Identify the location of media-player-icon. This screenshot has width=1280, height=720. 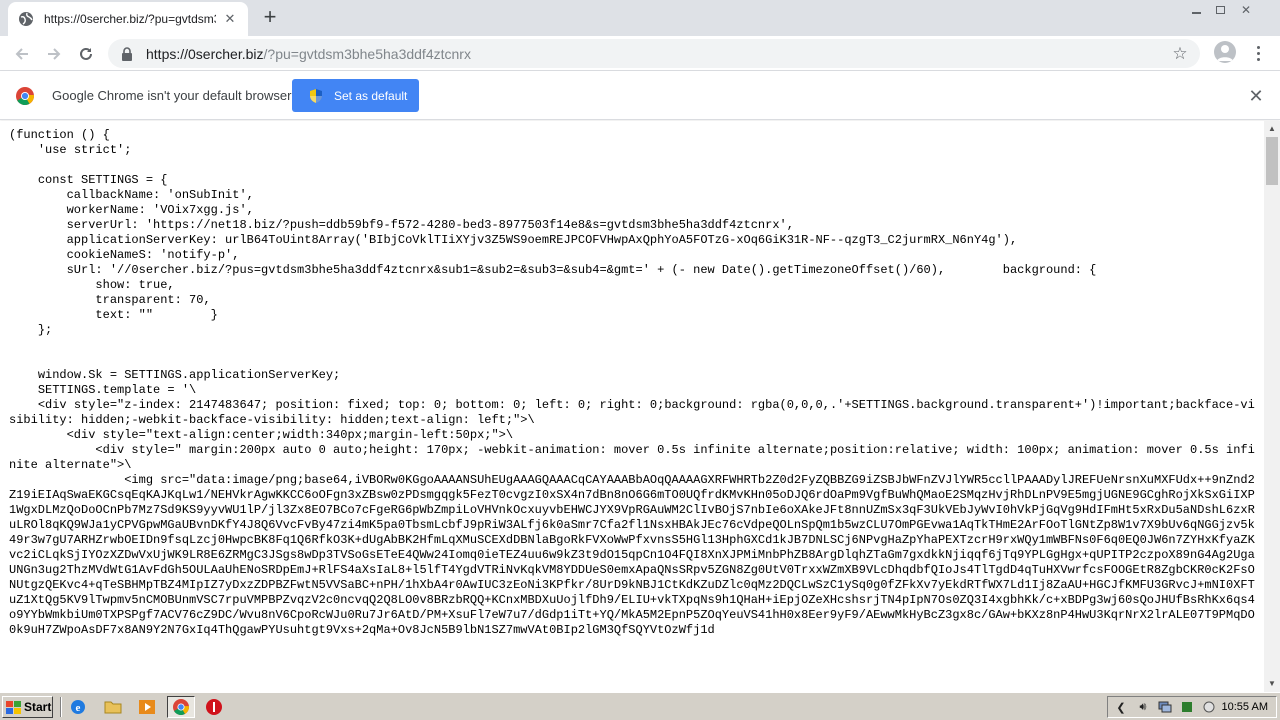
(147, 707).